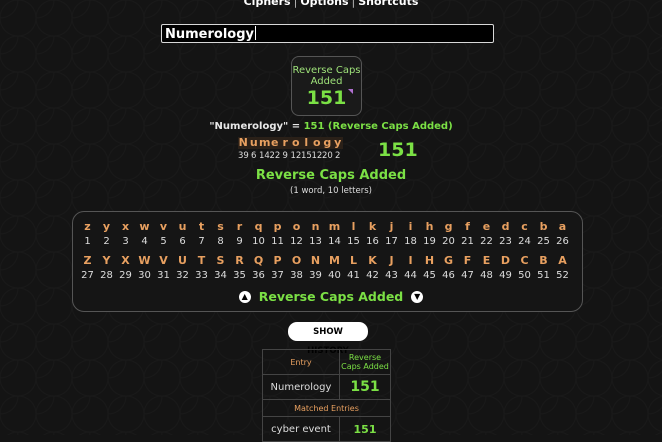 The image size is (662, 442). What do you see at coordinates (243, 142) in the screenshot?
I see `breakdown-letter: N` at bounding box center [243, 142].